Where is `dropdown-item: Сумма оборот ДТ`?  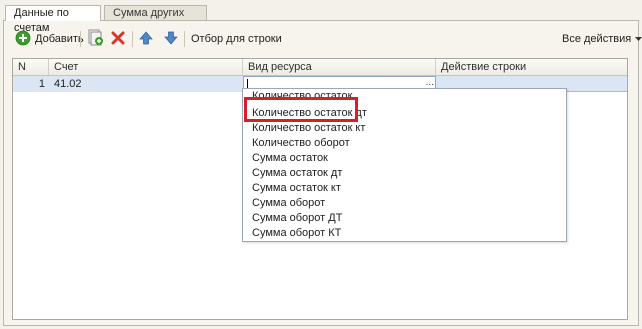 dropdown-item: Сумма оборот ДТ is located at coordinates (297, 218).